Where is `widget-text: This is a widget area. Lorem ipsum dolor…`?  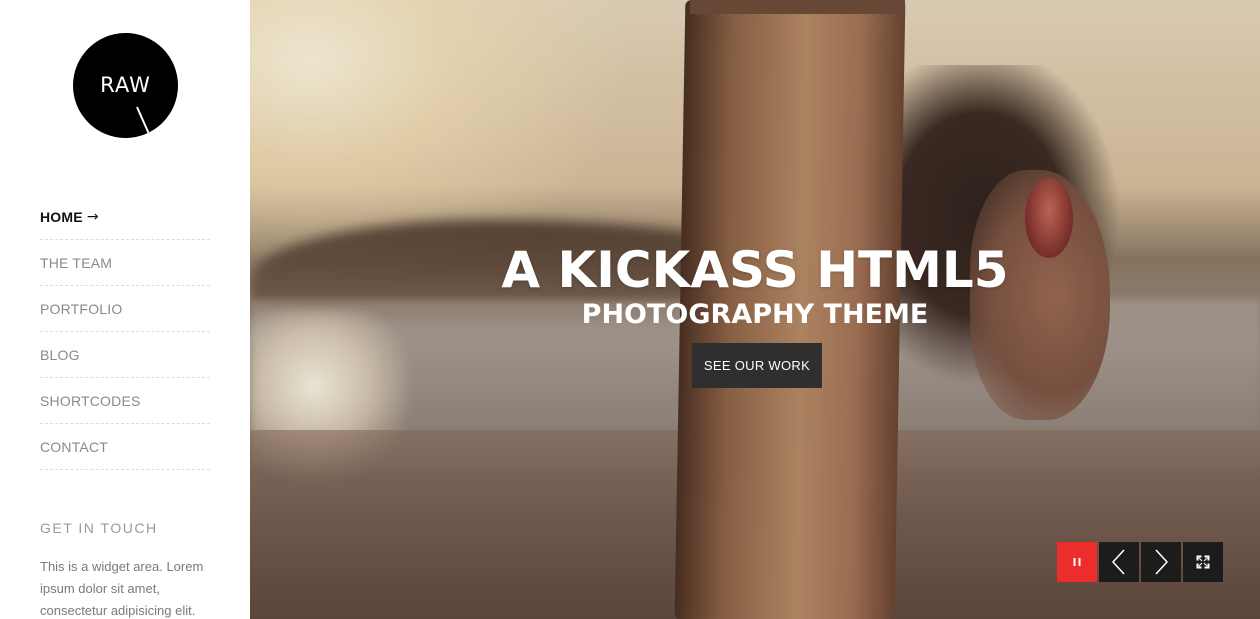
widget-text: This is a widget area. Lorem ipsum dolor… is located at coordinates (122, 588).